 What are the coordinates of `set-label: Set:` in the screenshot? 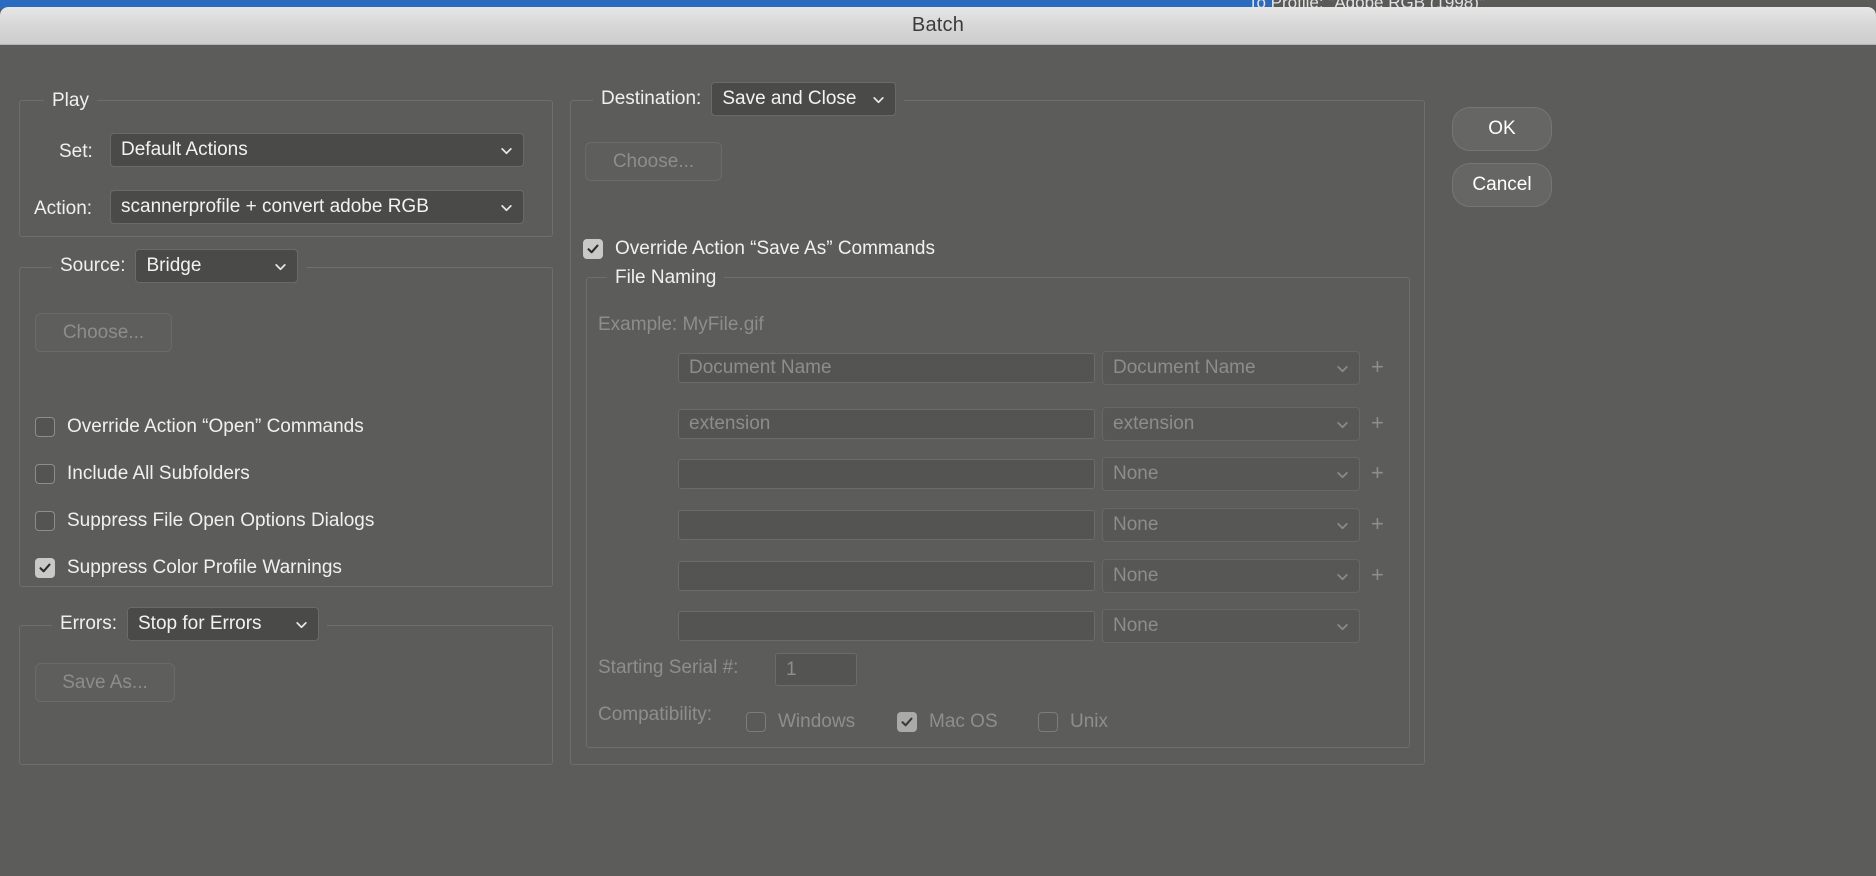 It's located at (76, 151).